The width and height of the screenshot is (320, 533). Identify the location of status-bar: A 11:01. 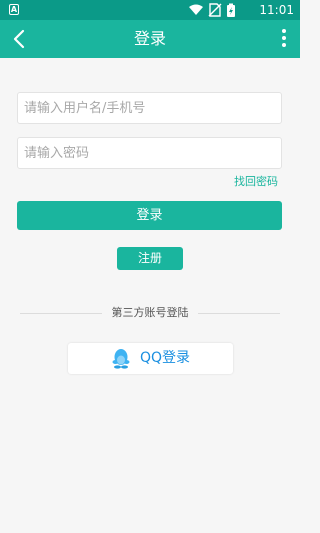
(150, 10).